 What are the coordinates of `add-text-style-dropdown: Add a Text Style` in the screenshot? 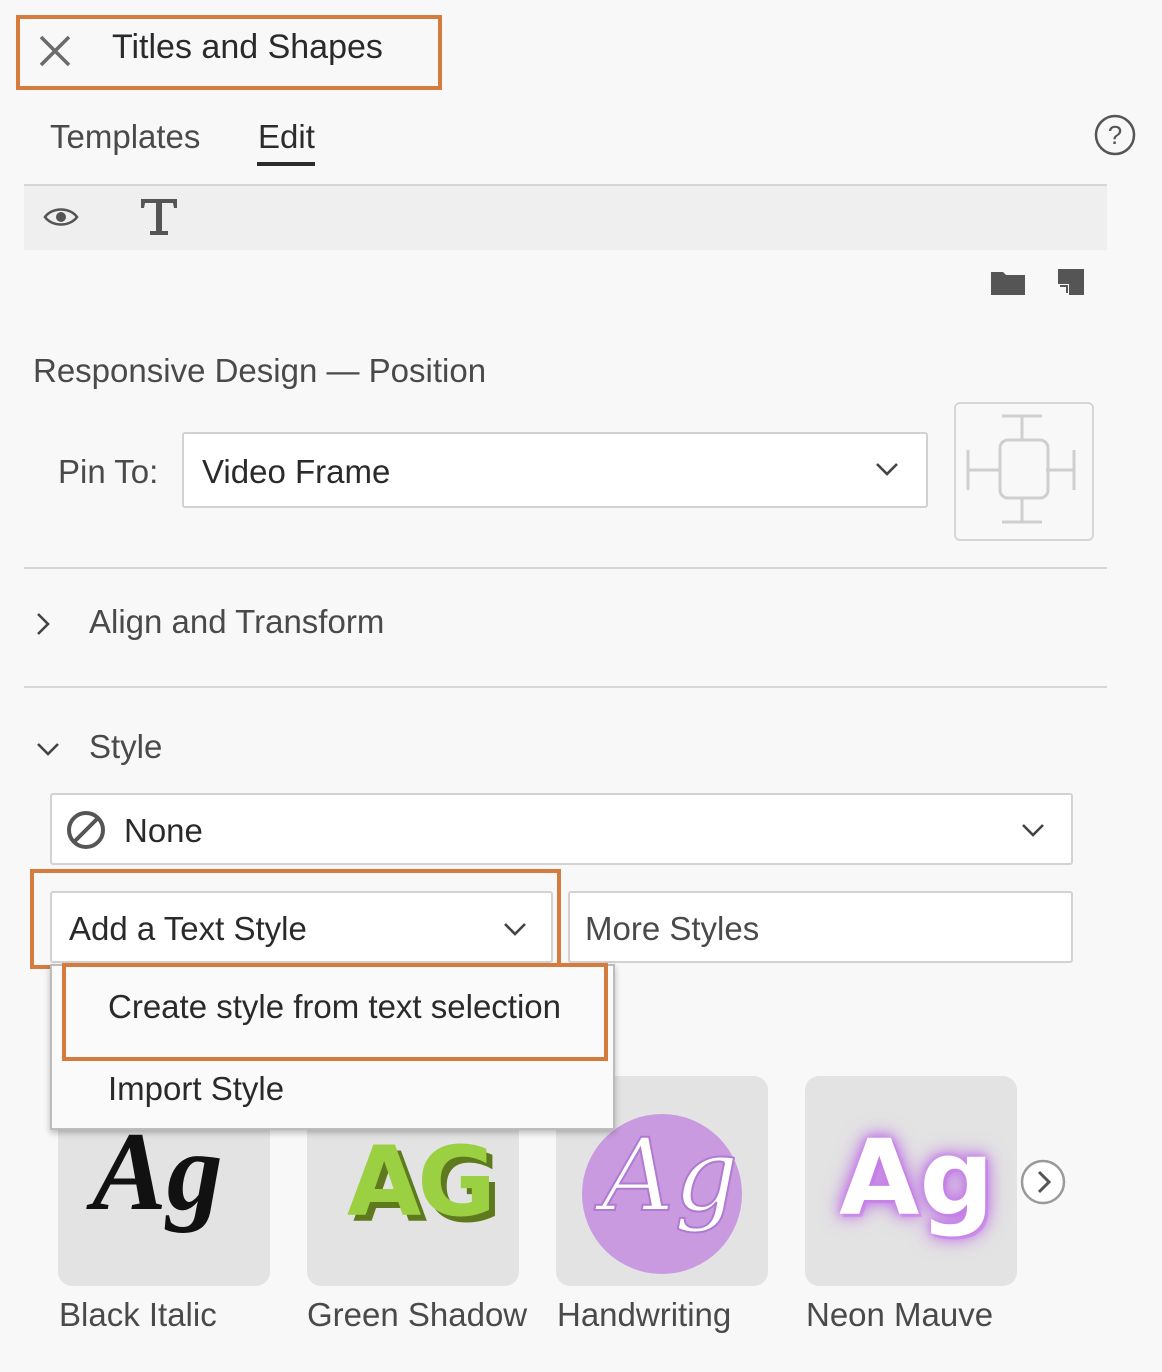 It's located at (301, 927).